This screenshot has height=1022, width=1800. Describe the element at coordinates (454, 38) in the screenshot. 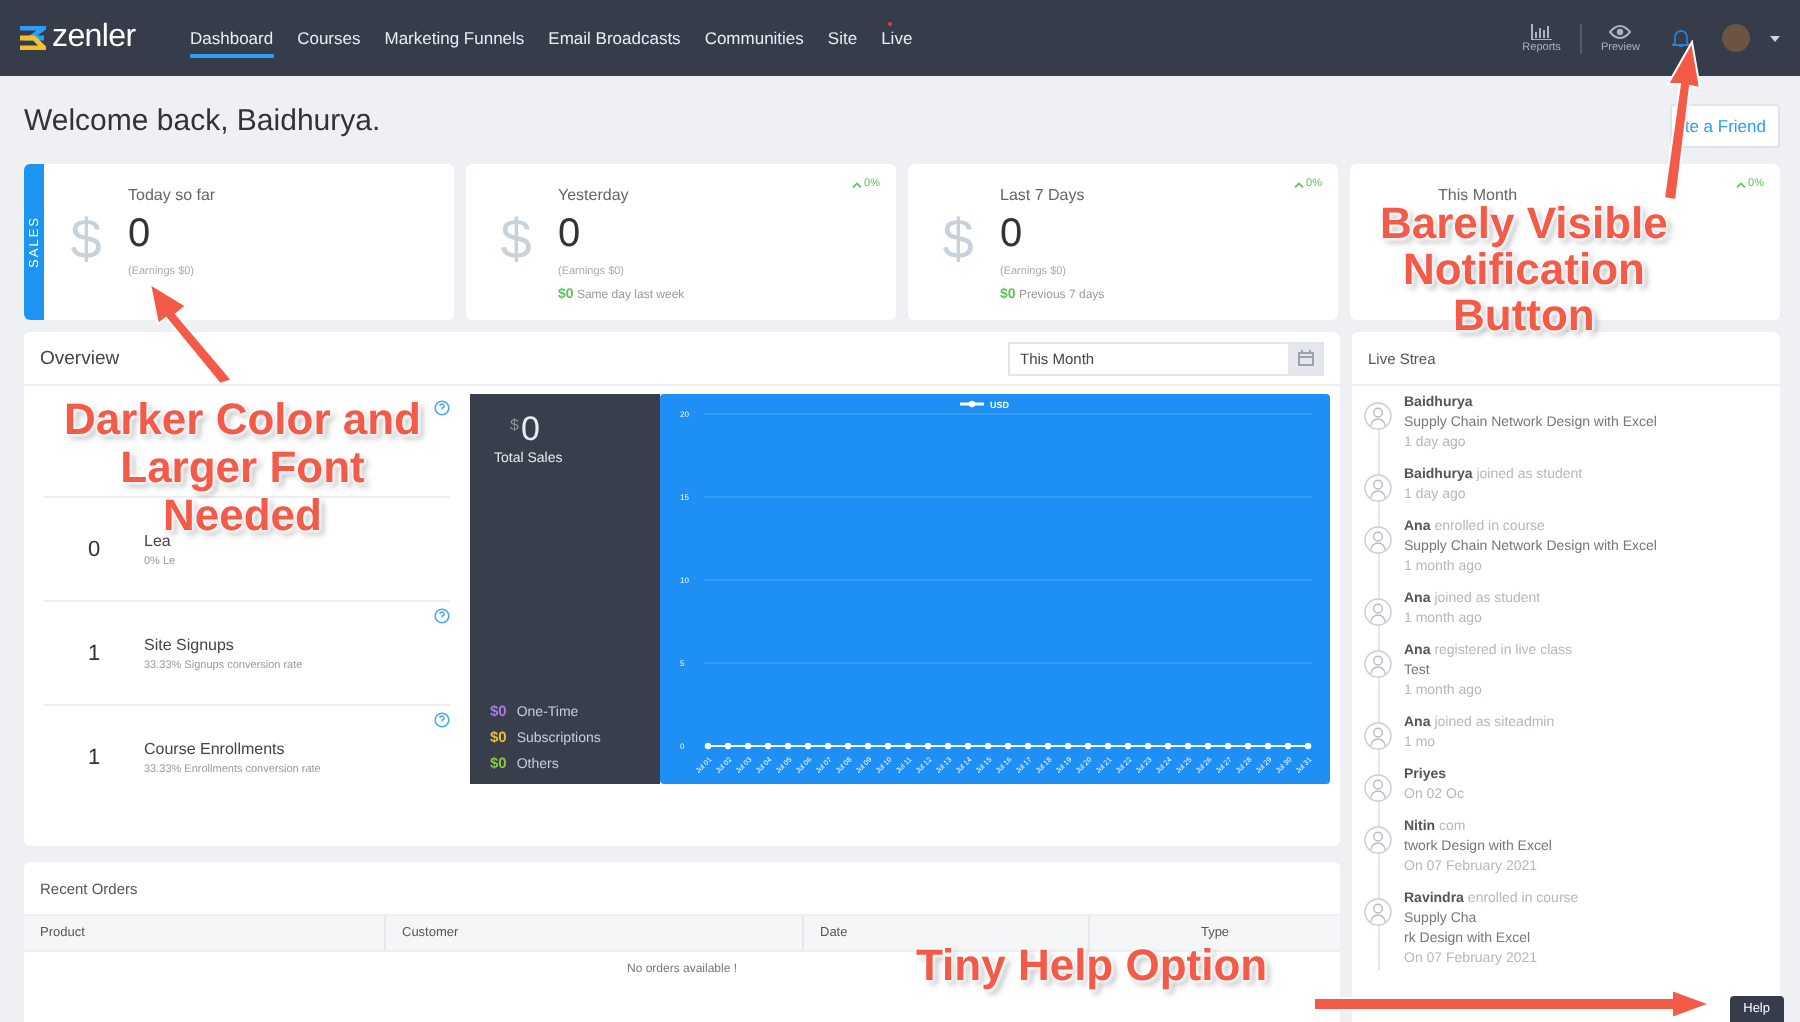

I see `nav-tab: Marketing Funnels` at that location.